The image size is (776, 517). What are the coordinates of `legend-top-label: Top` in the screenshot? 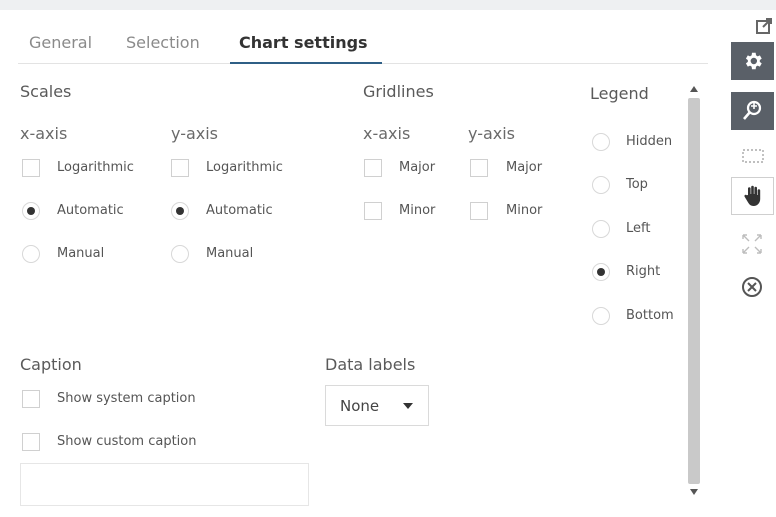 It's located at (637, 184).